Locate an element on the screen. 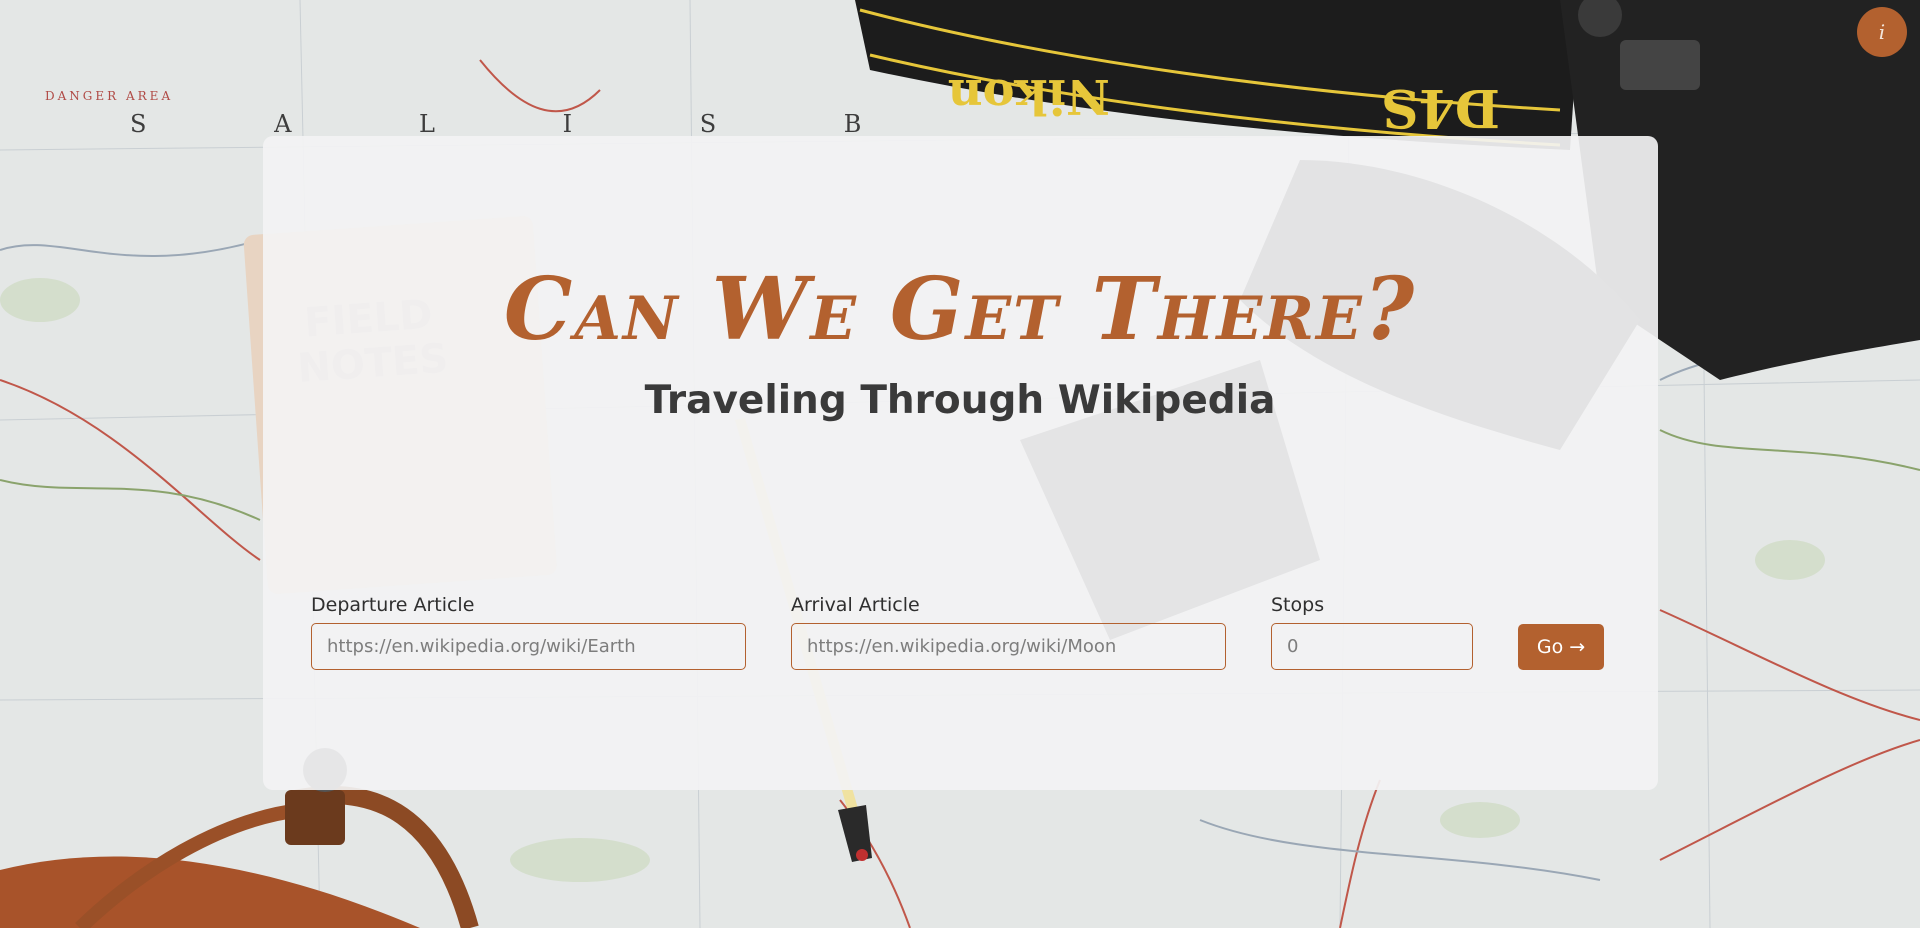  page-subtitle: Traveling Through Wikipedia is located at coordinates (960, 400).